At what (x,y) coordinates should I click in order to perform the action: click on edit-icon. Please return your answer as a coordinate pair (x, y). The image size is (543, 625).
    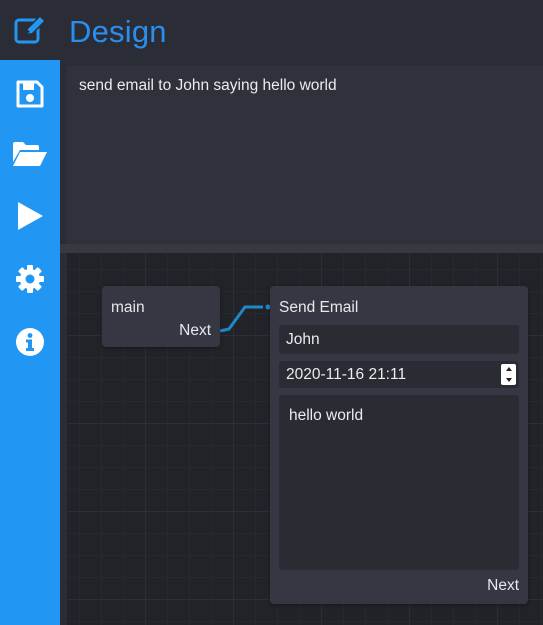
    Looking at the image, I should click on (30, 29).